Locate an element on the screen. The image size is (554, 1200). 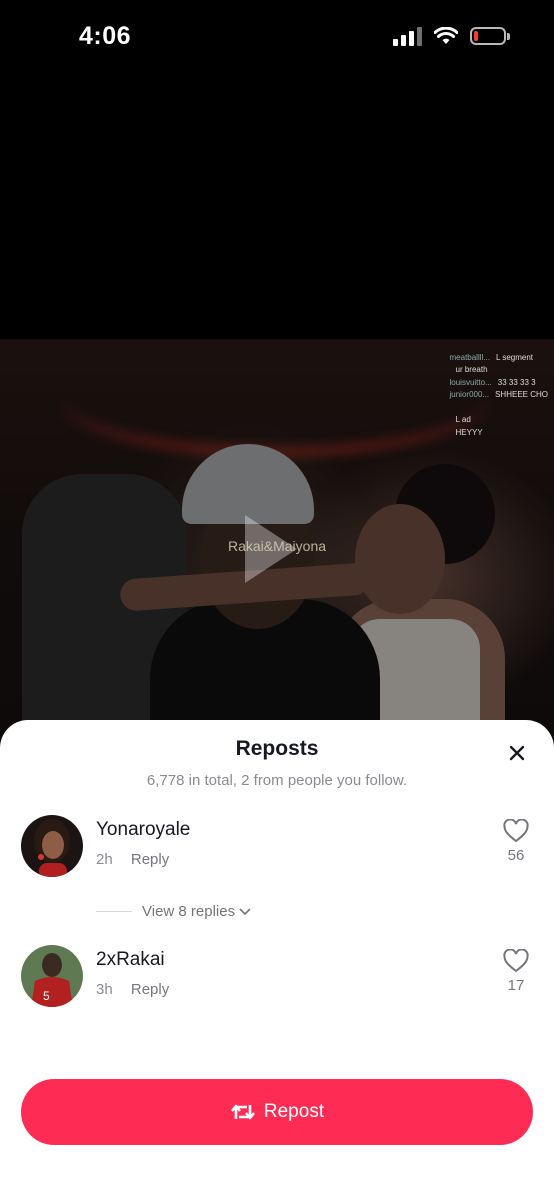
view-replies-button: View 8 replies is located at coordinates (174, 911).